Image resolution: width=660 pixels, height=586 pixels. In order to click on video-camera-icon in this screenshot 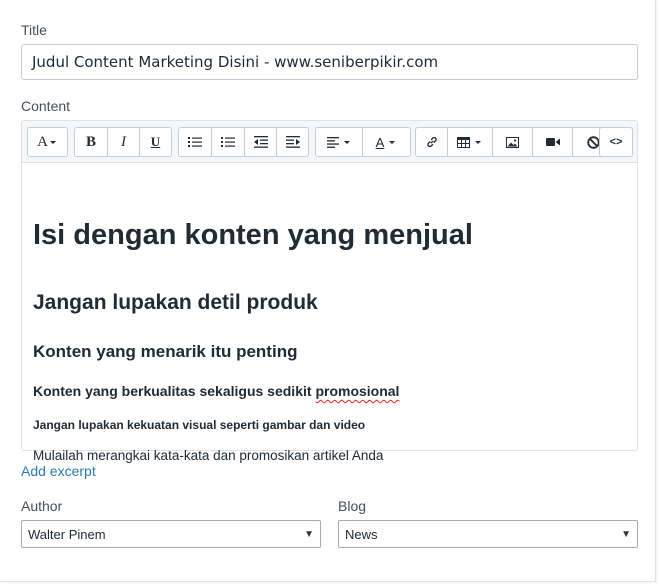, I will do `click(552, 142)`.